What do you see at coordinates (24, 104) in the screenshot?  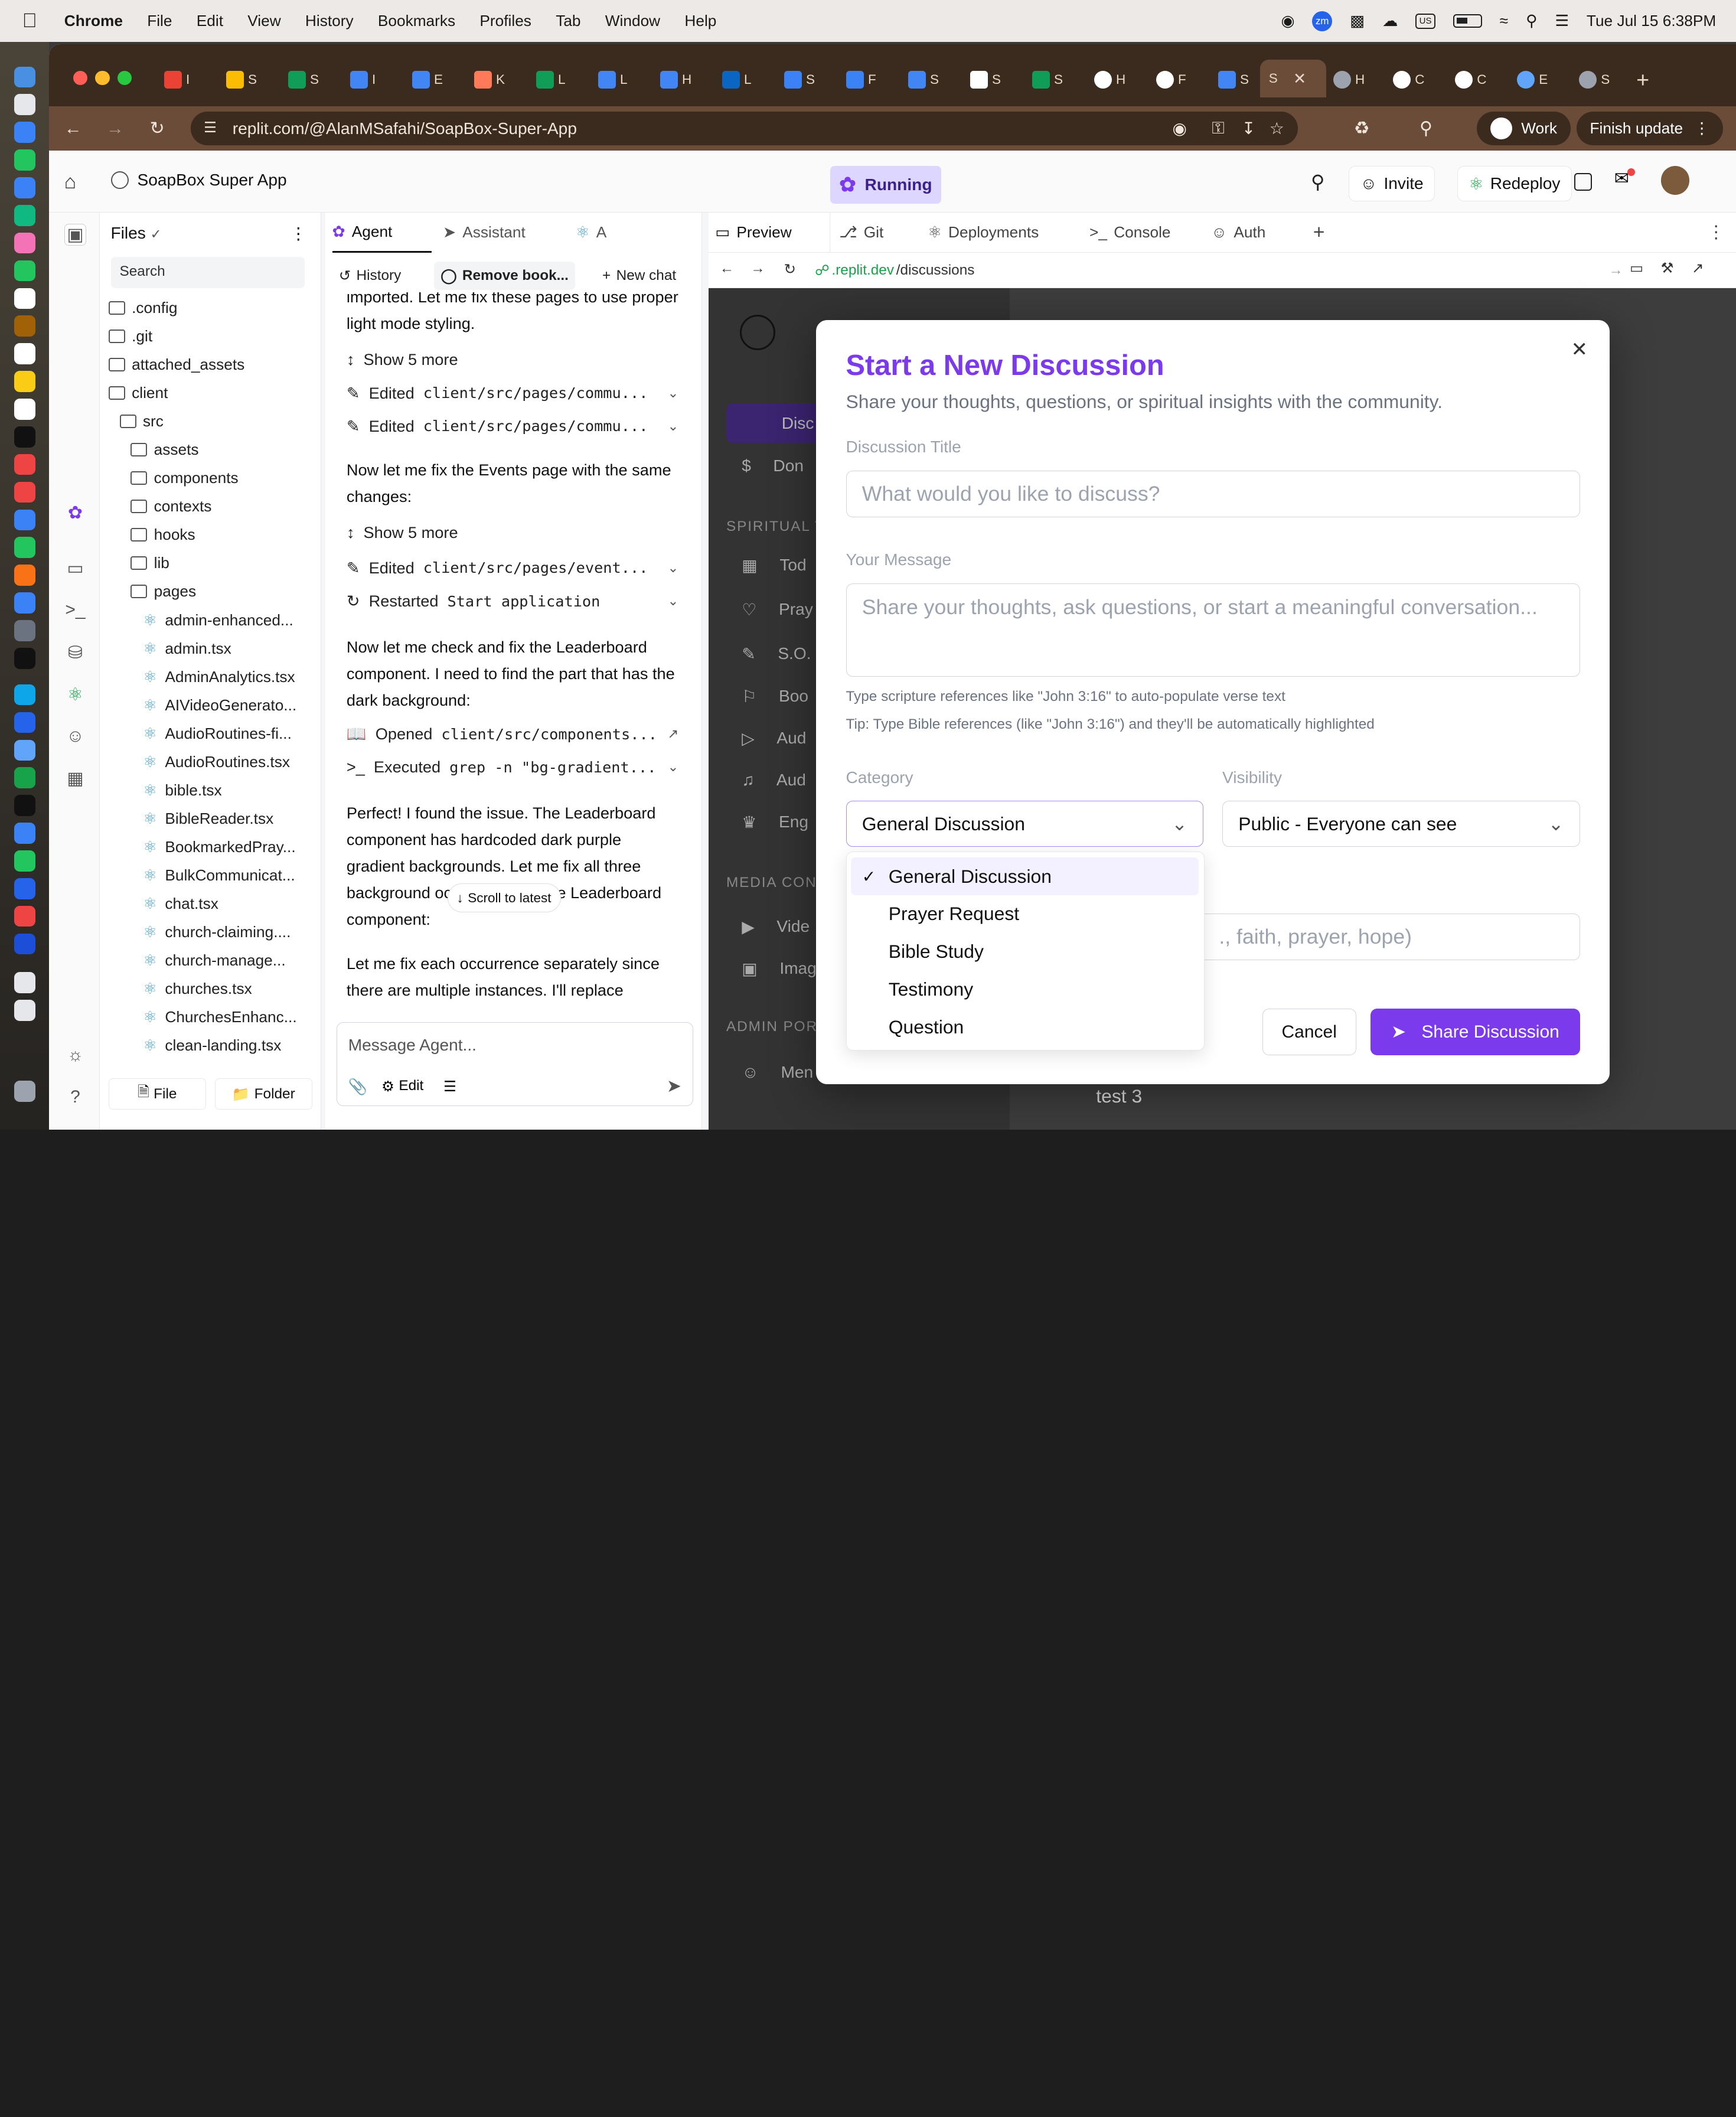 I see `launchpad-app-icon` at bounding box center [24, 104].